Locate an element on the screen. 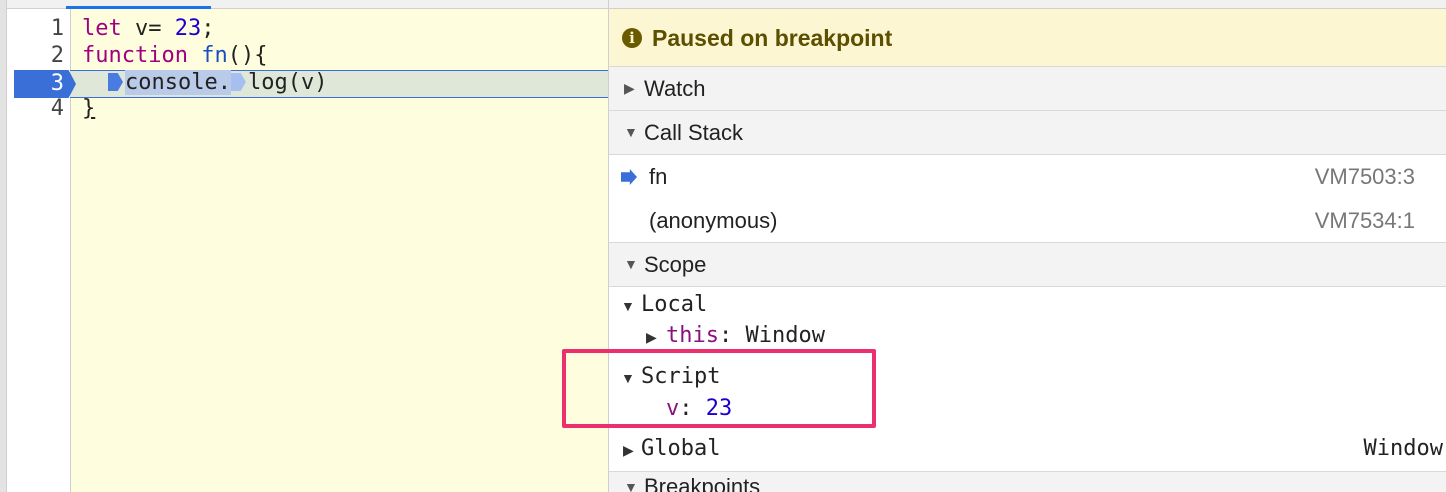  call-frame-anonymous: (anonymous) VM7534:1 is located at coordinates (1027, 221).